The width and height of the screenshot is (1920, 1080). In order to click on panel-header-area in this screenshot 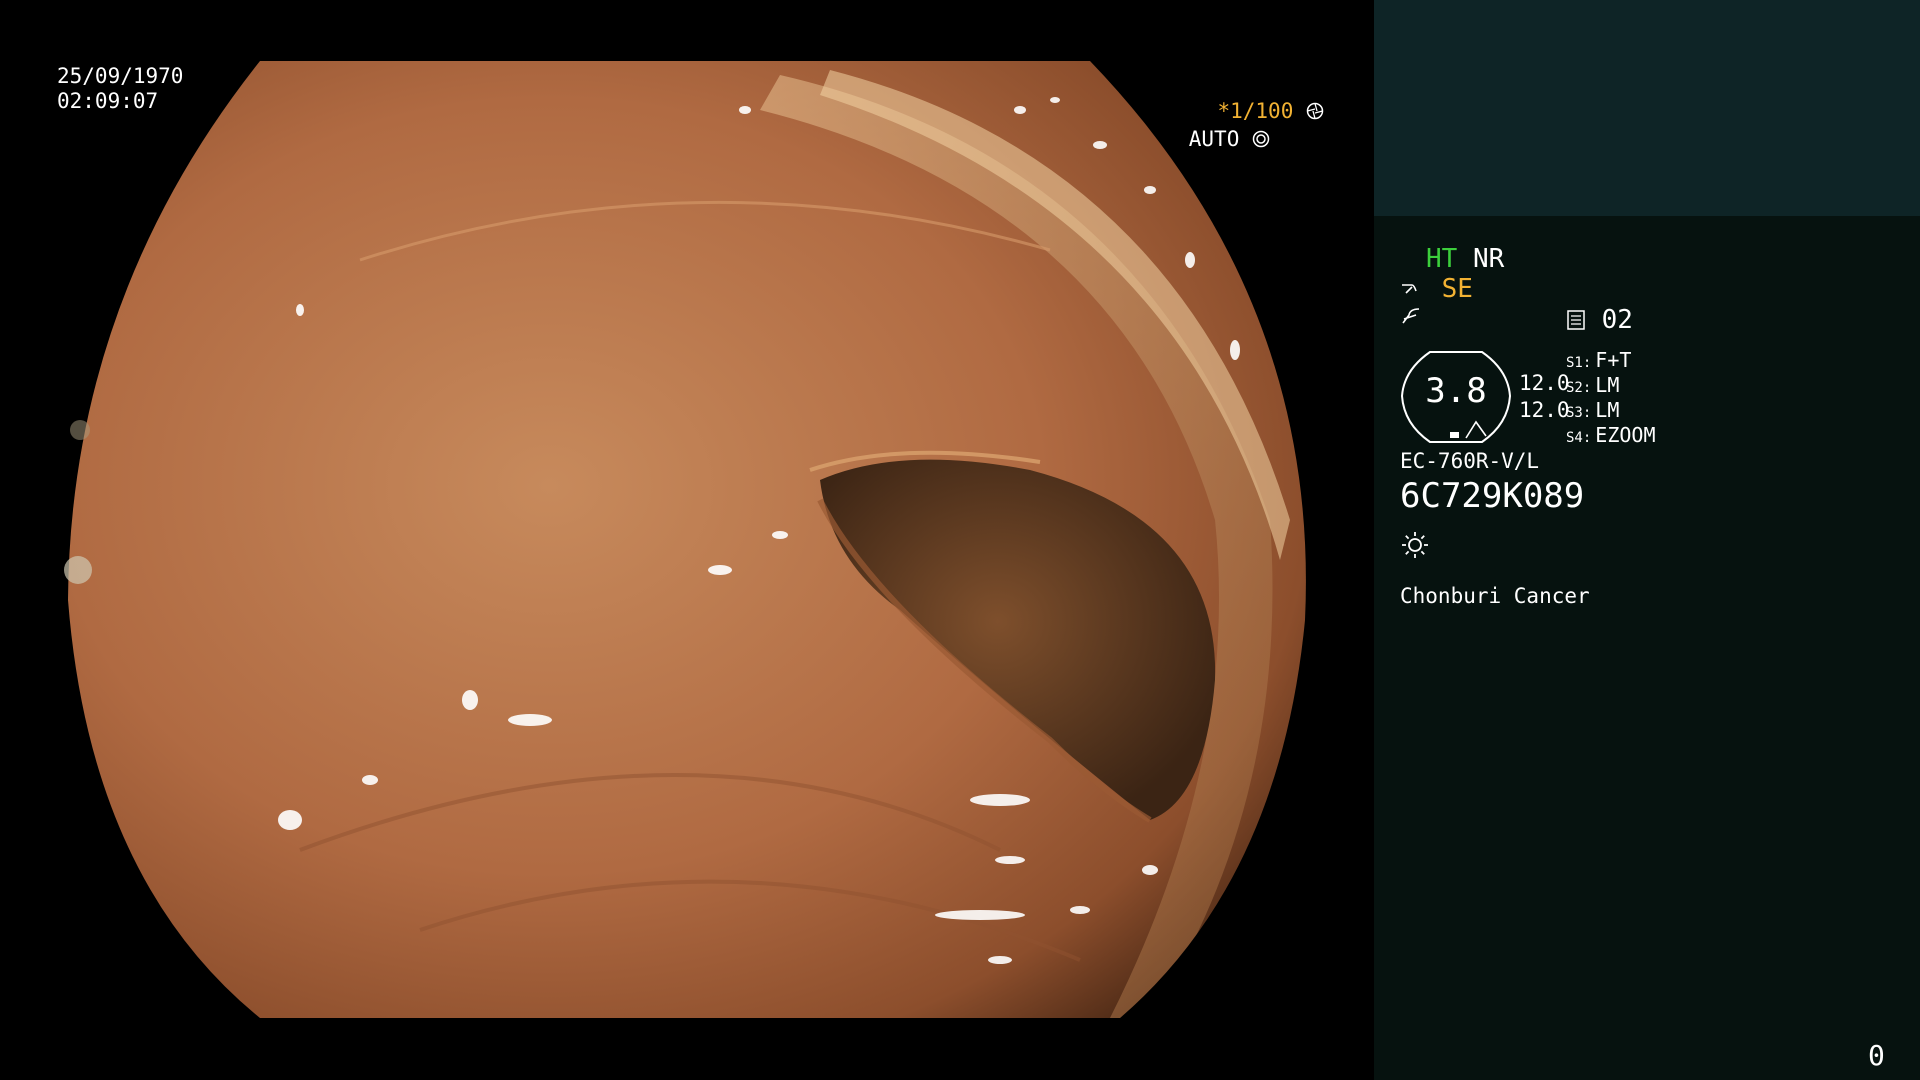, I will do `click(1647, 108)`.